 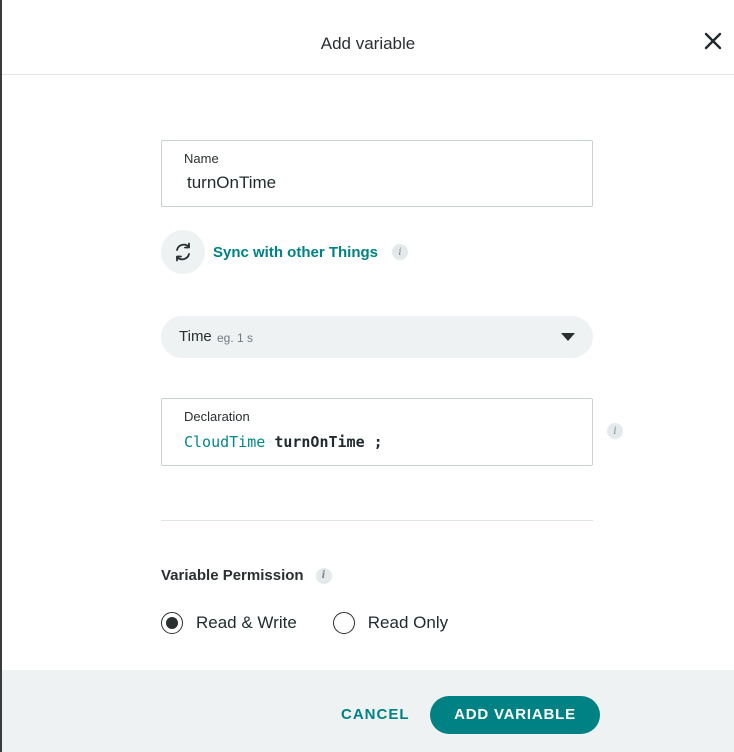 I want to click on declaration-terminator: ;, so click(x=378, y=442).